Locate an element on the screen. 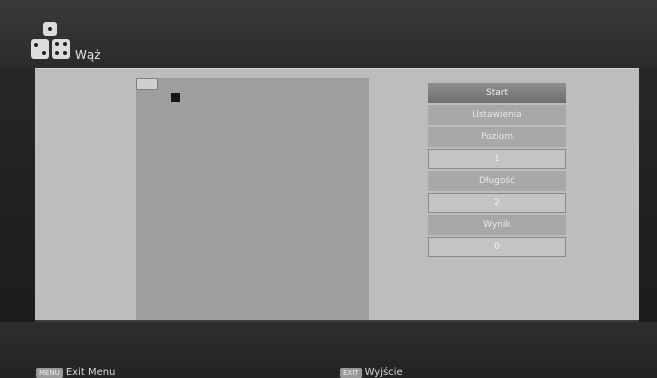 This screenshot has width=657, height=378. exit-hint: EXIT Wyjście is located at coordinates (371, 372).